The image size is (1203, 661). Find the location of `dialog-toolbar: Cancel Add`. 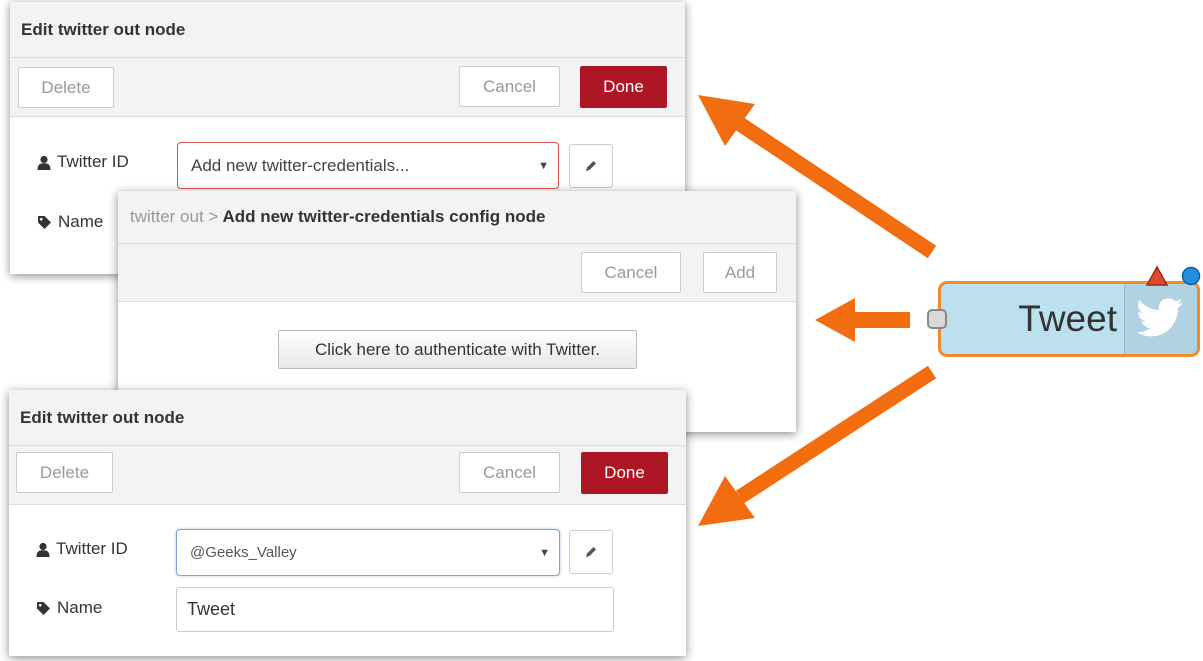

dialog-toolbar: Cancel Add is located at coordinates (457, 273).